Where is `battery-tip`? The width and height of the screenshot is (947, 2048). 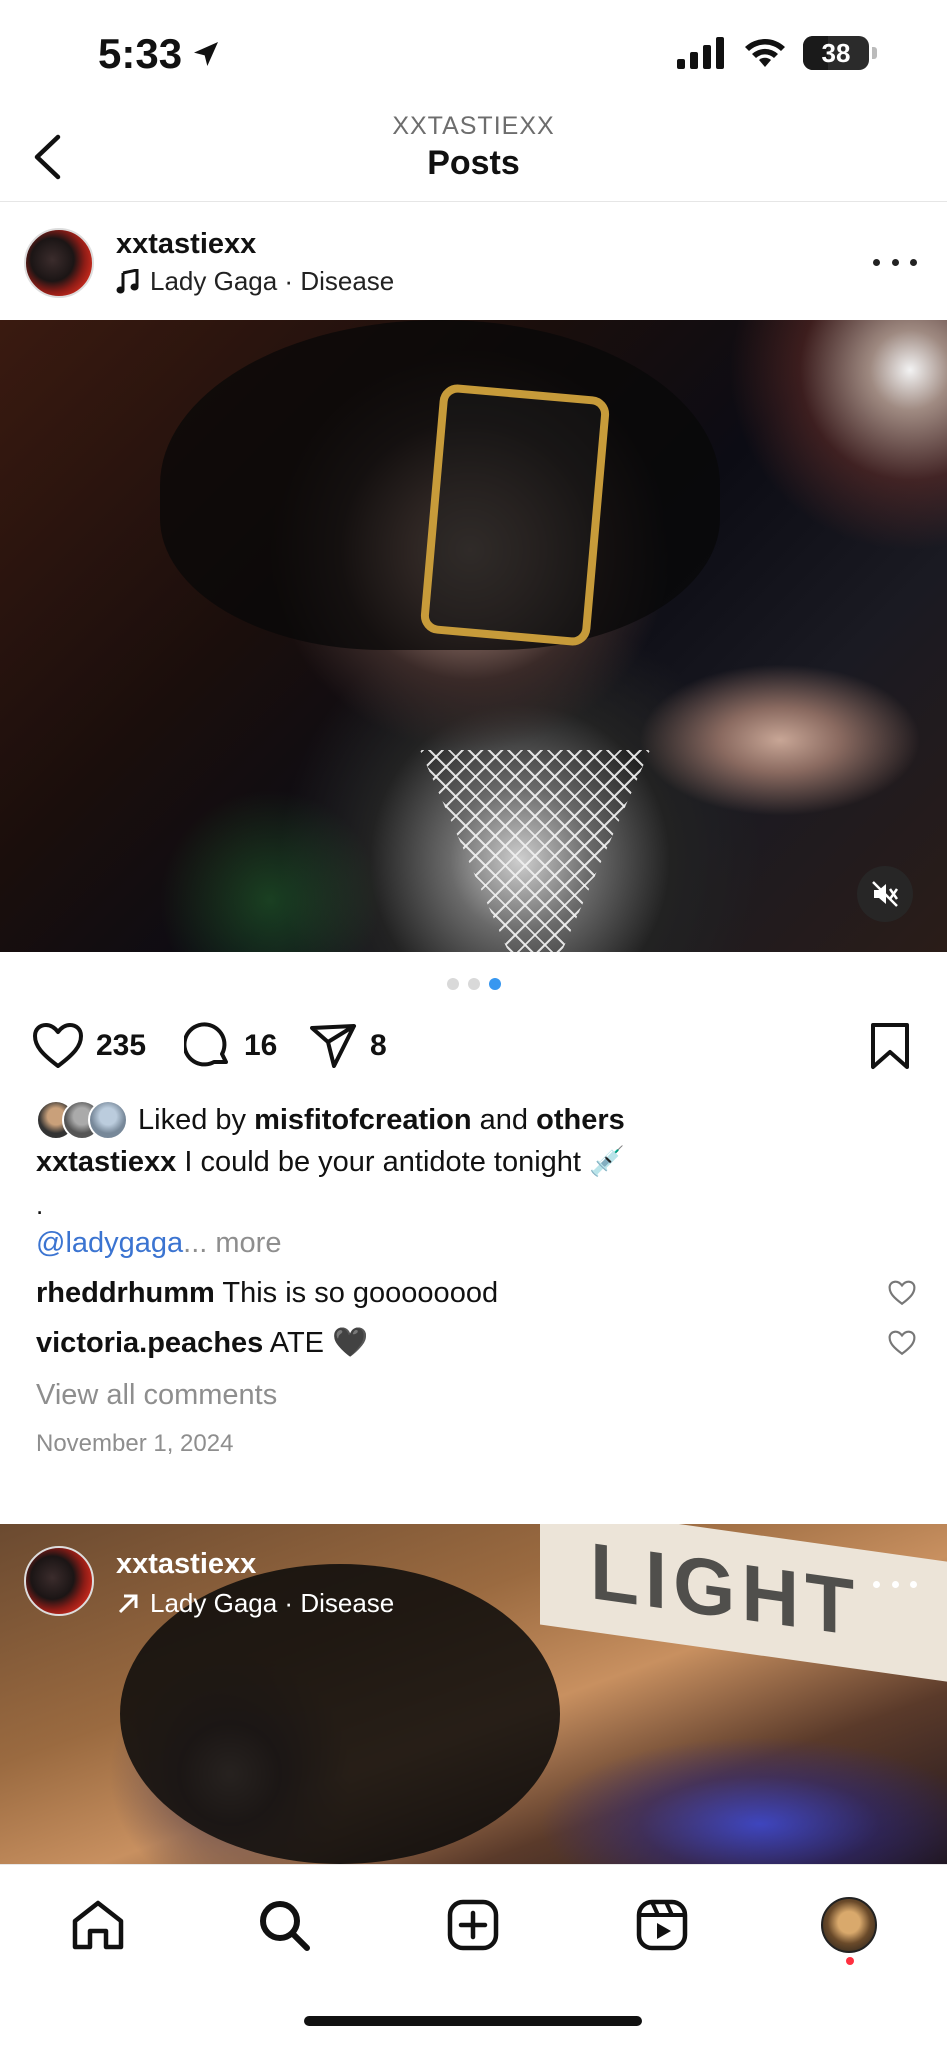
battery-tip is located at coordinates (874, 53).